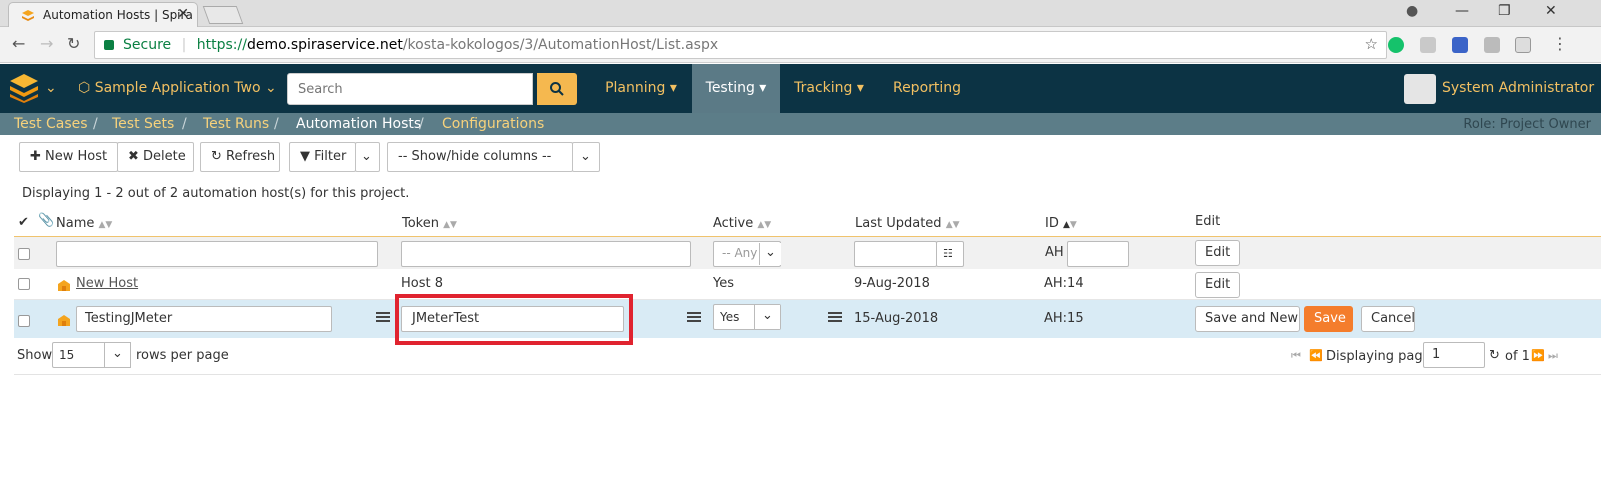  Describe the element at coordinates (898, 223) in the screenshot. I see `last-updated-header-label: Last Updated` at that location.